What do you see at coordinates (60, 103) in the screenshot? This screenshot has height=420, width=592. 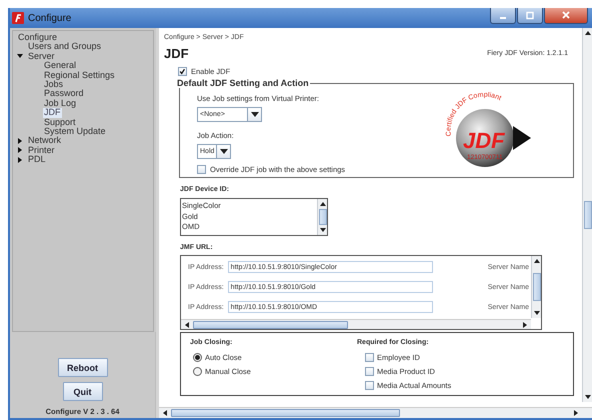 I see `tree-item: Job Log` at bounding box center [60, 103].